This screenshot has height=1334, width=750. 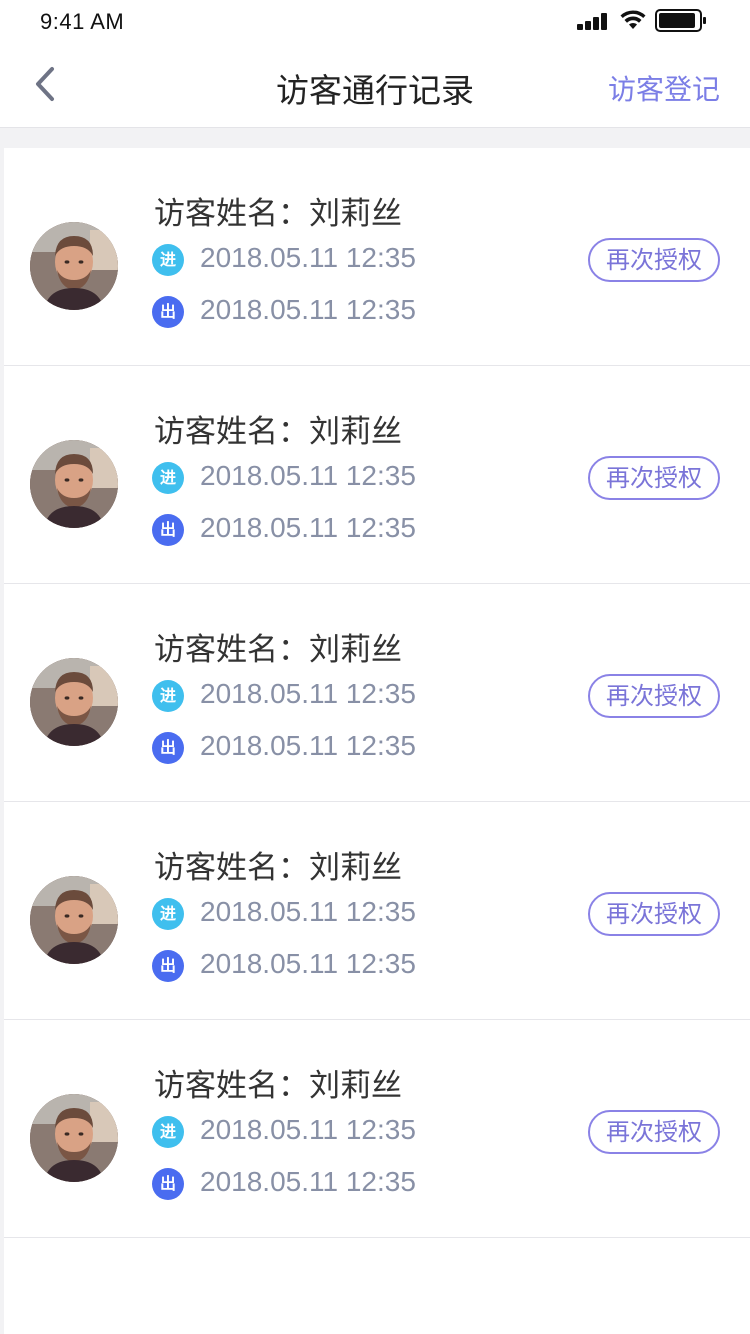 I want to click on wifi-icon, so click(x=633, y=19).